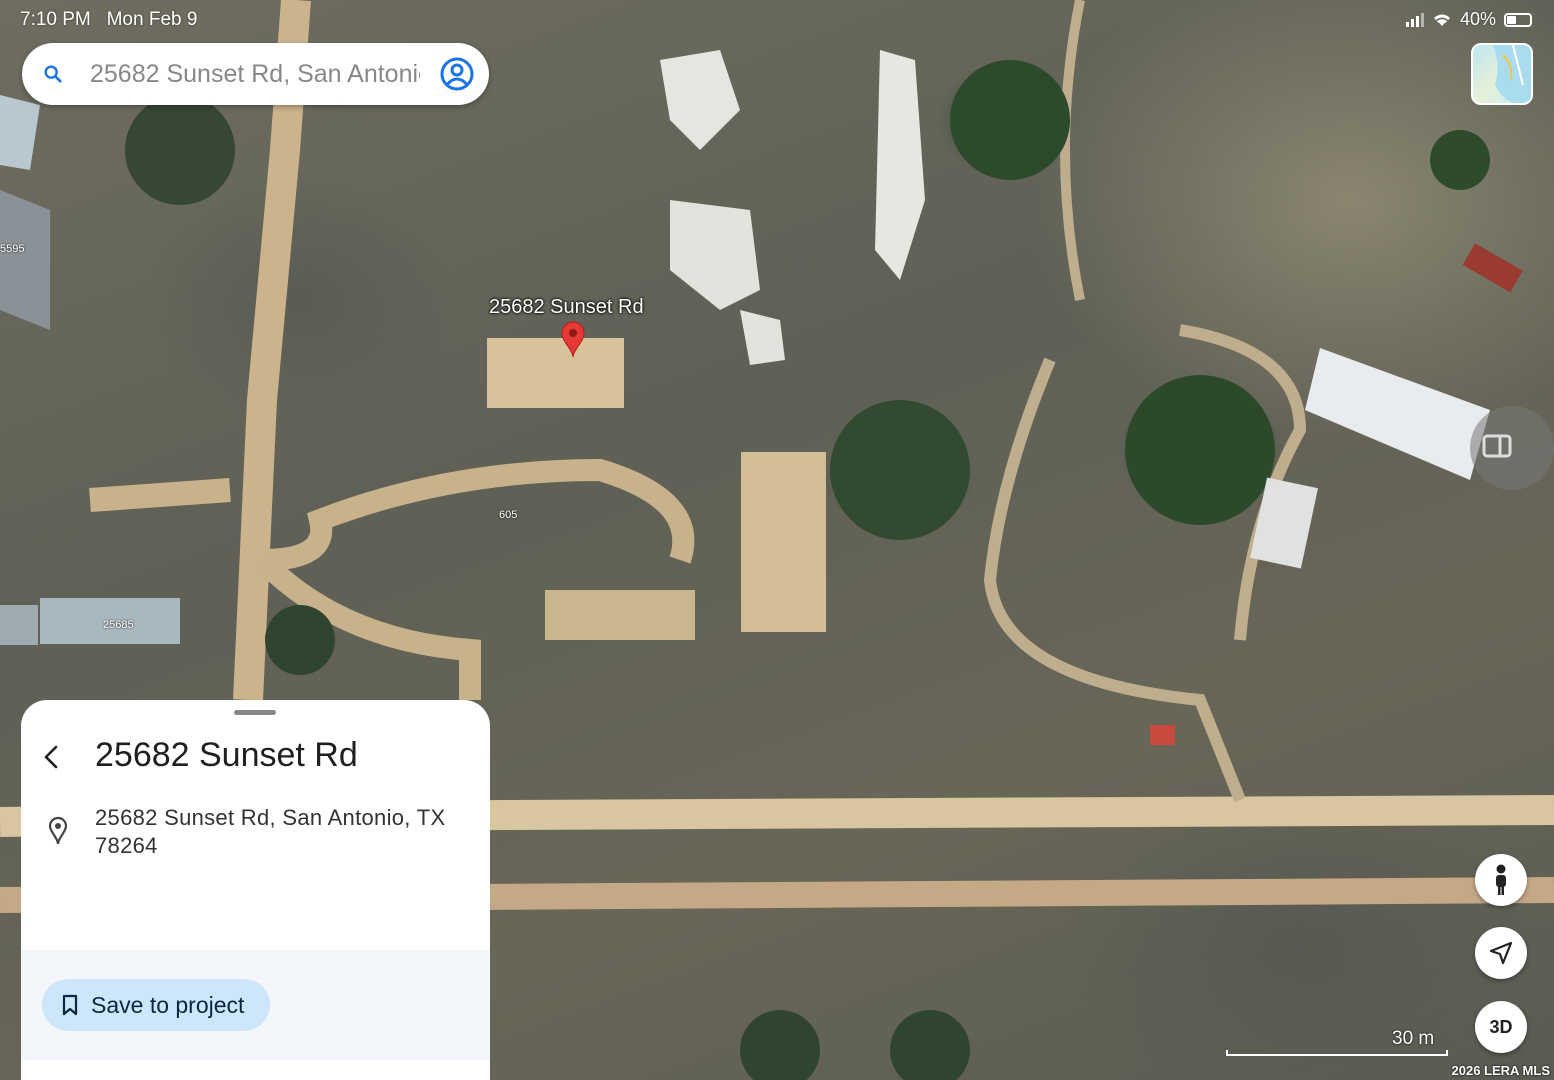 This screenshot has height=1080, width=1554. I want to click on trail-north, so click(1072, 150).